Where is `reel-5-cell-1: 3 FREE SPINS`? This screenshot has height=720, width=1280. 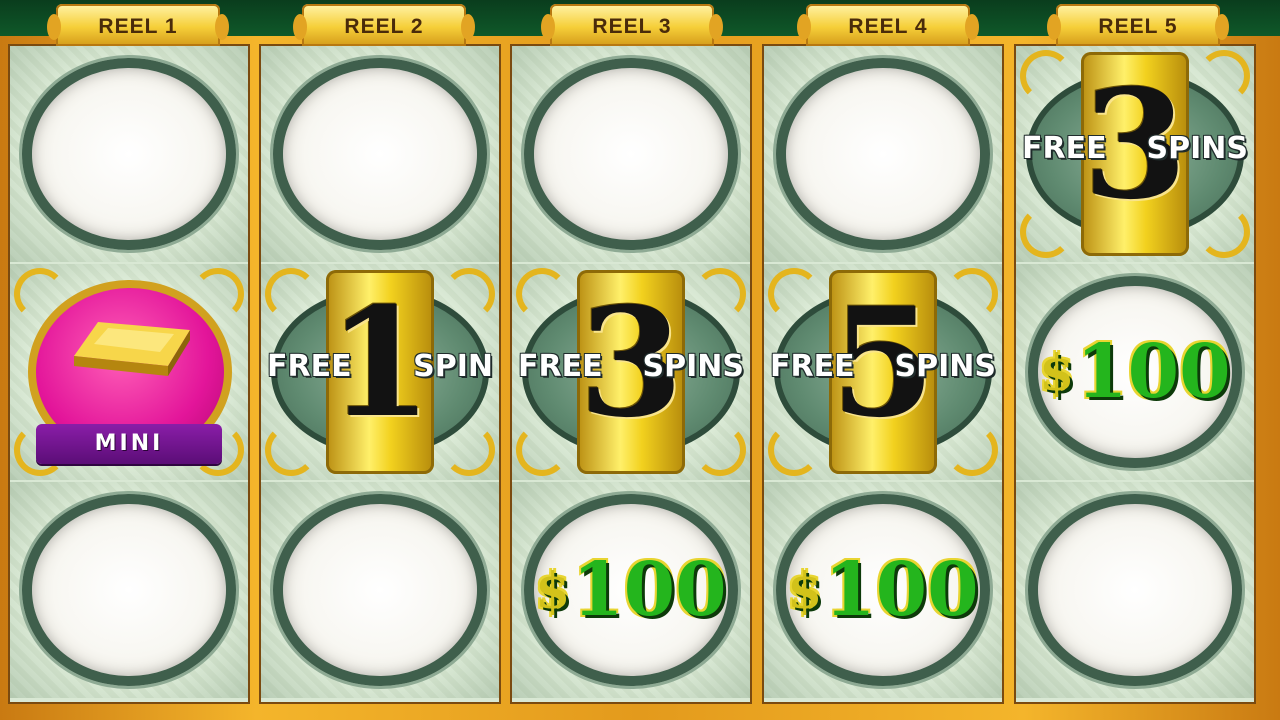
reel-5-cell-1: 3 FREE SPINS is located at coordinates (1135, 154).